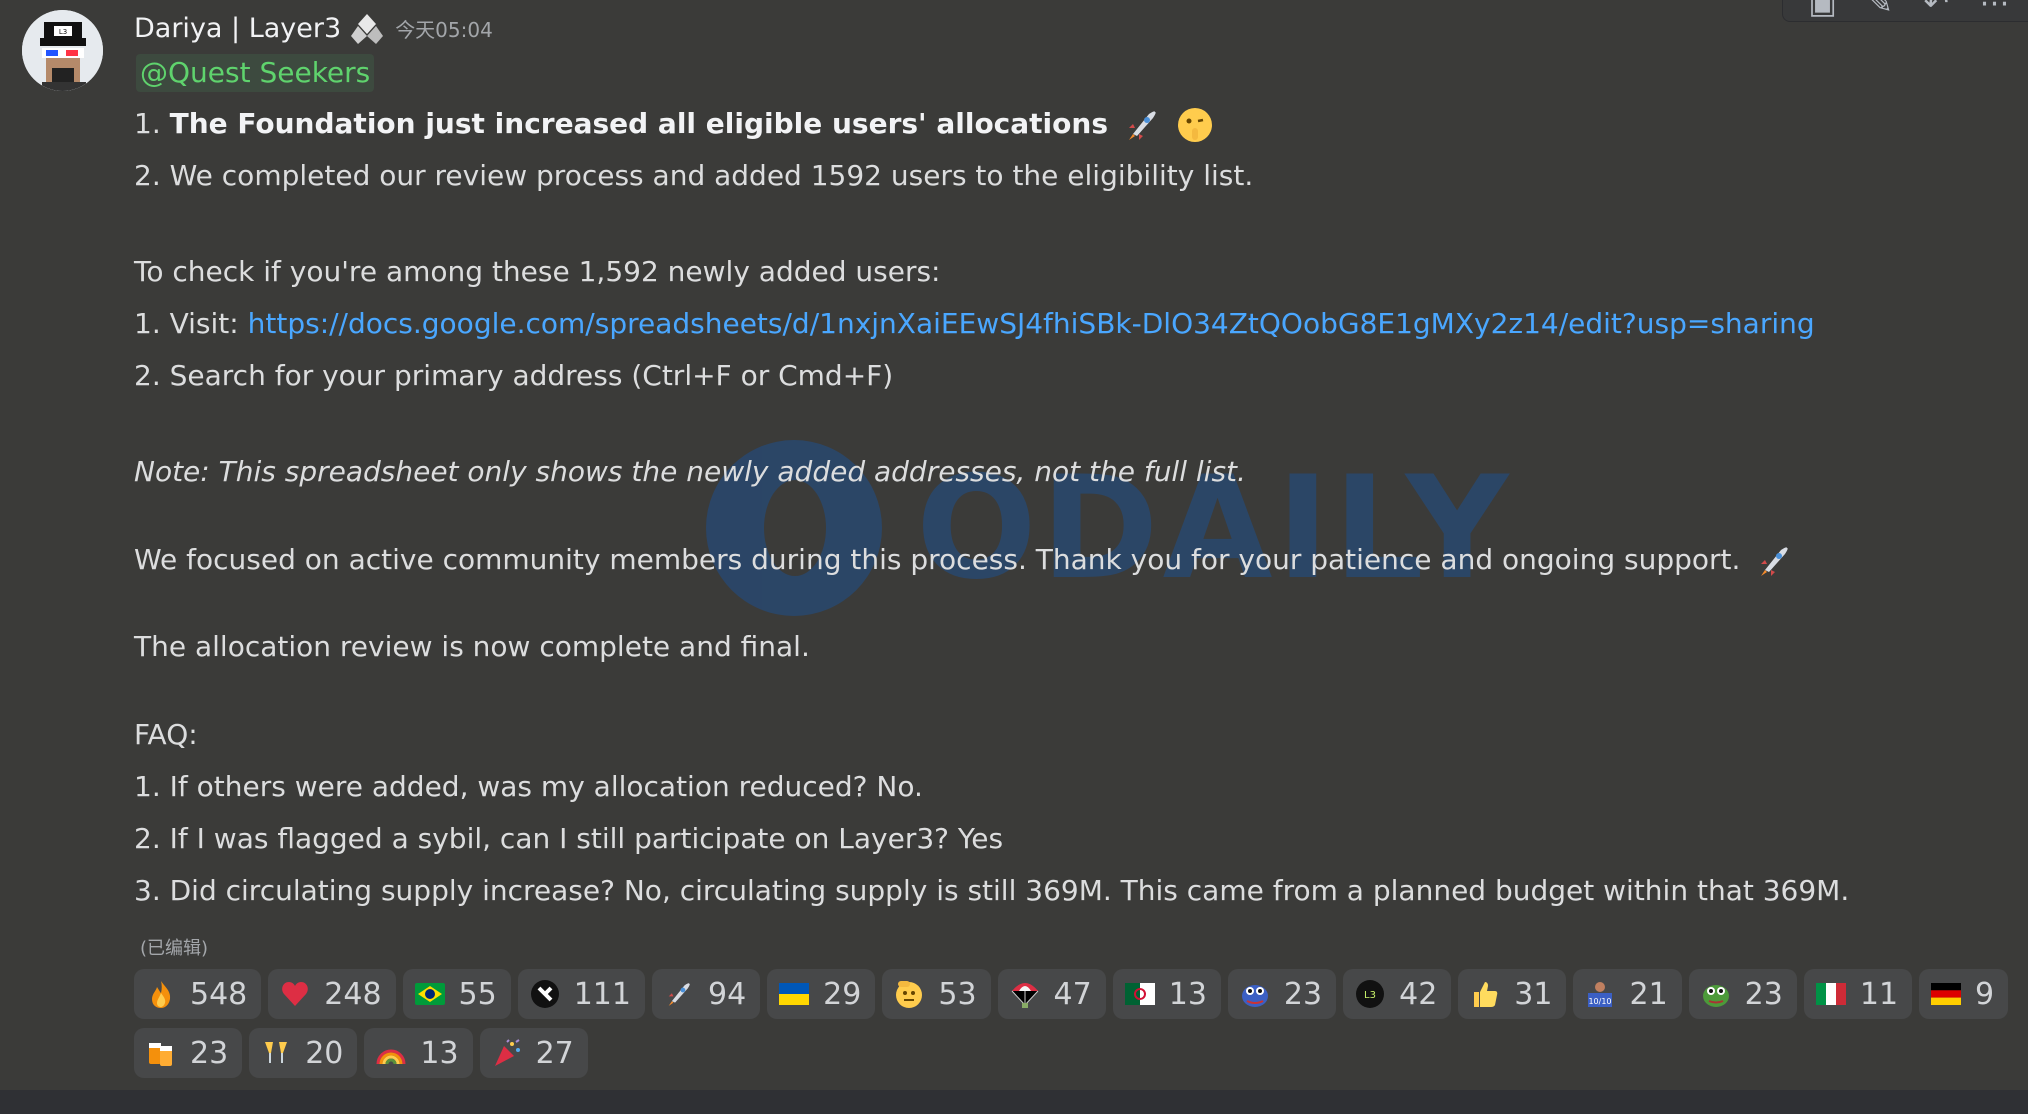 This screenshot has width=2028, height=1114. Describe the element at coordinates (361, 1053) in the screenshot. I see `reactions-row-2: 23 20 13 27` at that location.